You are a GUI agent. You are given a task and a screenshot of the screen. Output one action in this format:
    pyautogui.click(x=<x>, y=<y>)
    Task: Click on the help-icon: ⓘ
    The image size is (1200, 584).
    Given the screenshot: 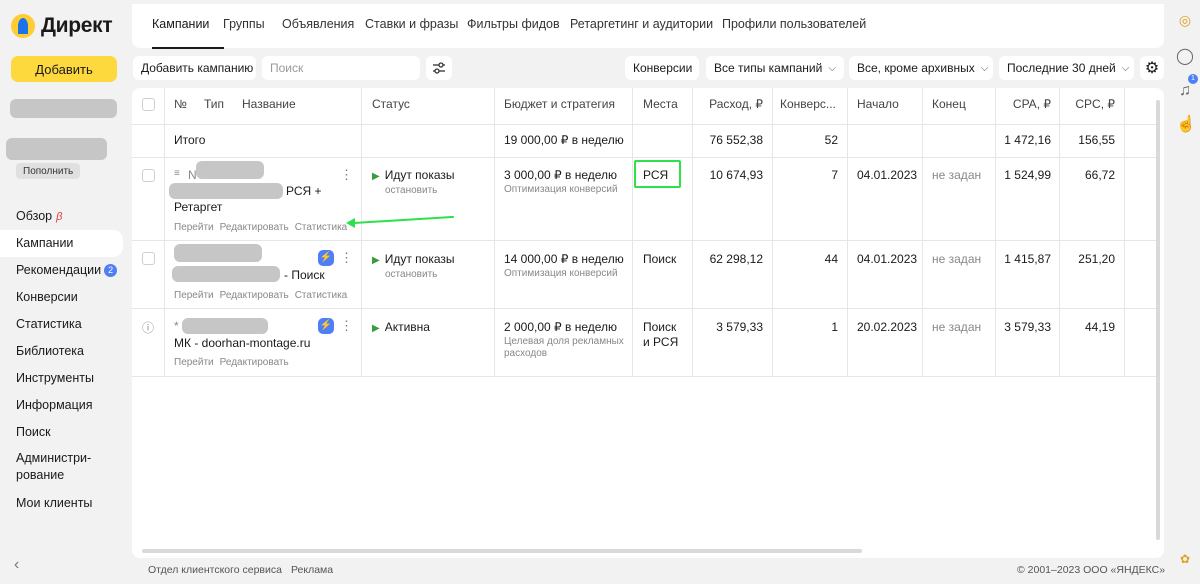 What is the action you would take?
    pyautogui.click(x=148, y=327)
    